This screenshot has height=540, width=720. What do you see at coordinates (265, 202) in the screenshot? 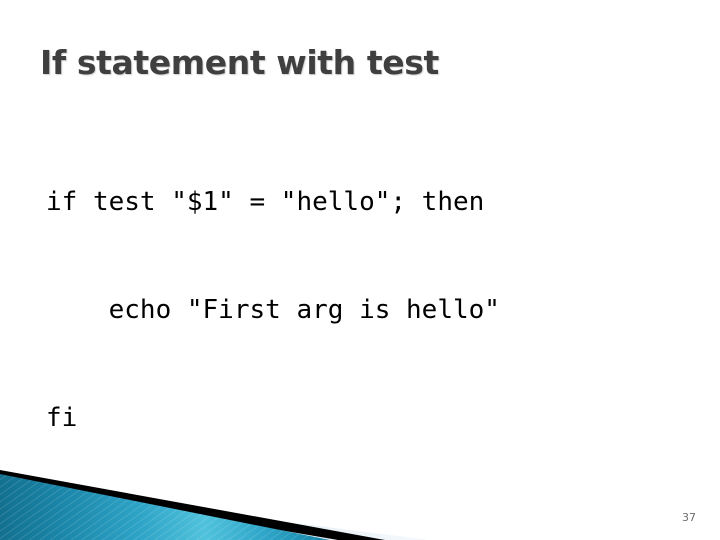
I see `code-line: if test "$1" = "hello"; then` at bounding box center [265, 202].